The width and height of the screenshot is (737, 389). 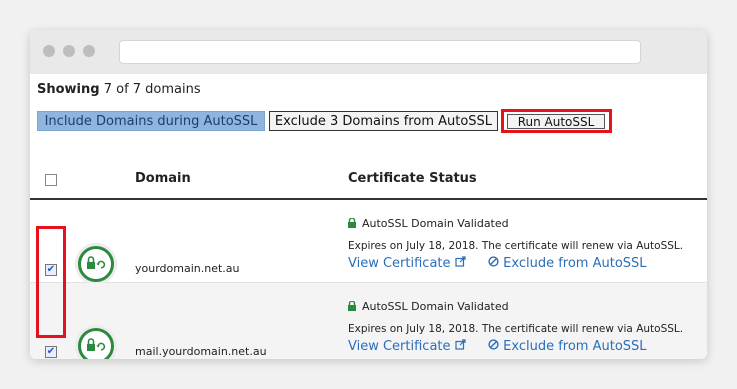 I want to click on title-bar, so click(x=368, y=52).